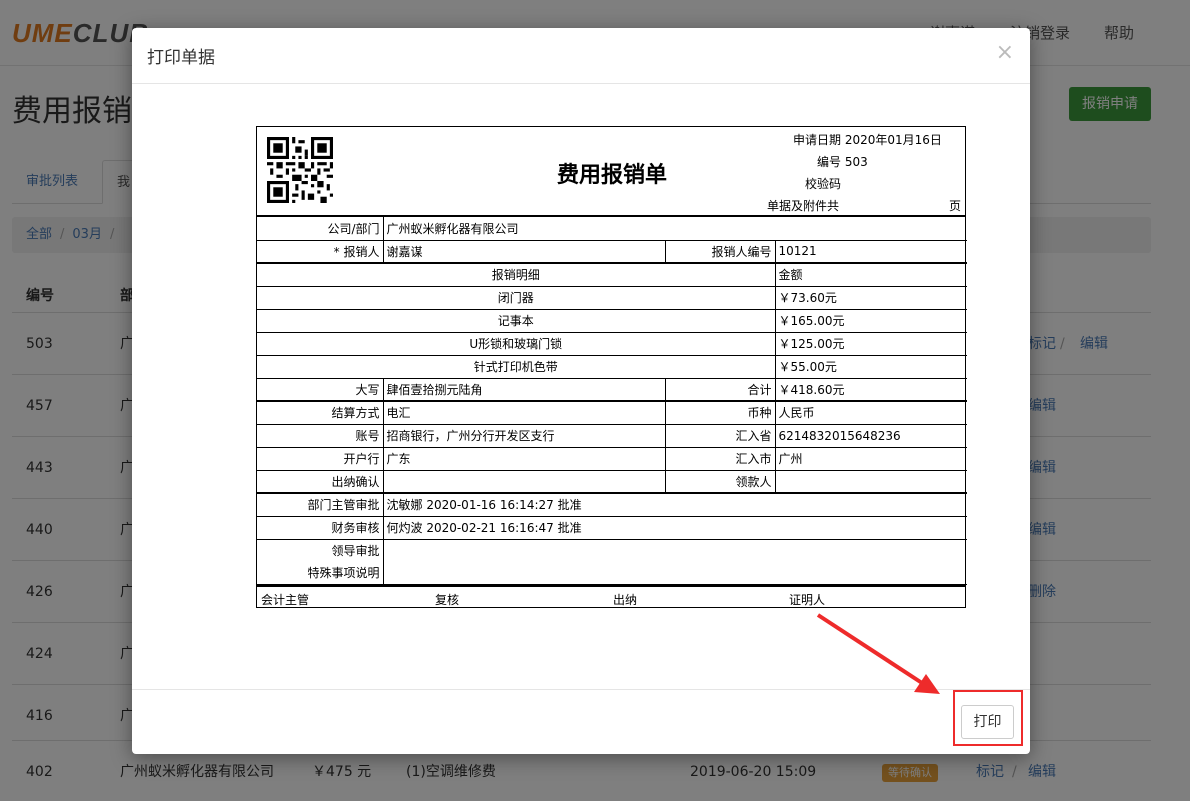 The image size is (1190, 801). I want to click on arrow-annotation-icon, so click(878, 653).